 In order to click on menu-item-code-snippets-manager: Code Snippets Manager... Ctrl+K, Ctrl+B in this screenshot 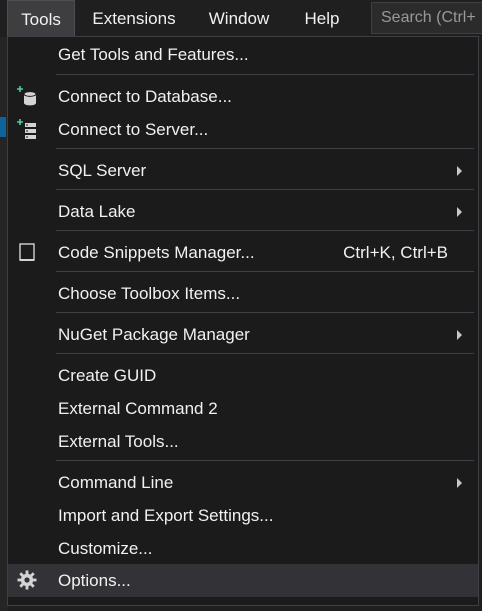, I will do `click(243, 252)`.